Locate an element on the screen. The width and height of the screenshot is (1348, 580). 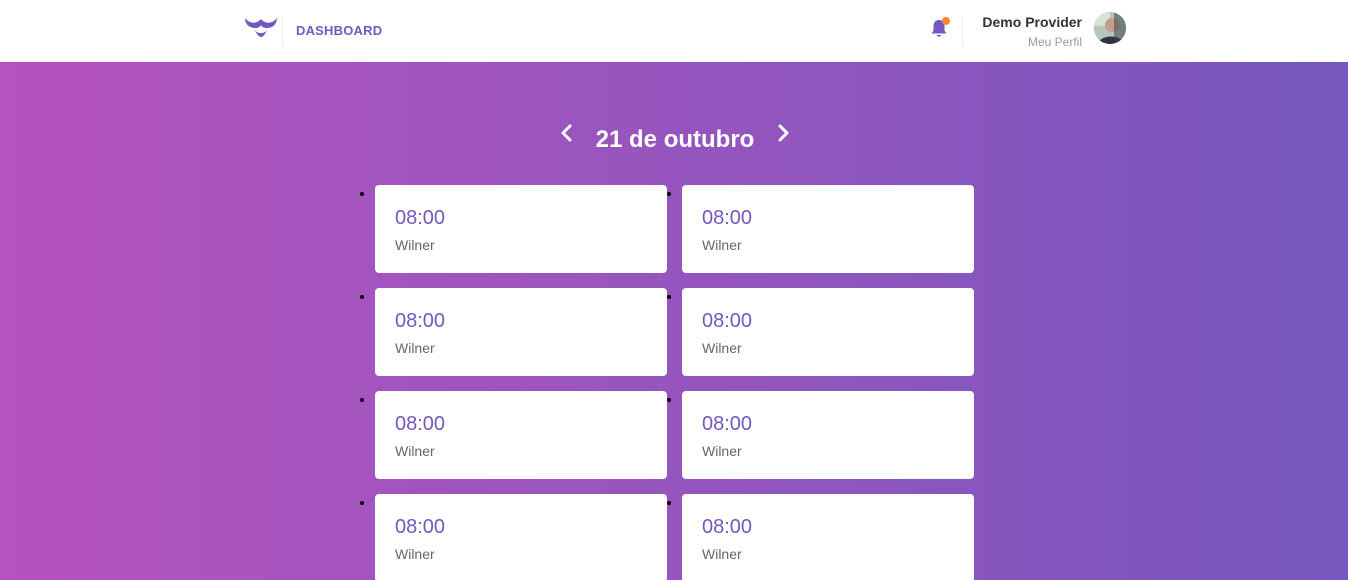
top-navigation-bar: DASHBOARD Demo Provider Meu Perfil is located at coordinates (674, 31).